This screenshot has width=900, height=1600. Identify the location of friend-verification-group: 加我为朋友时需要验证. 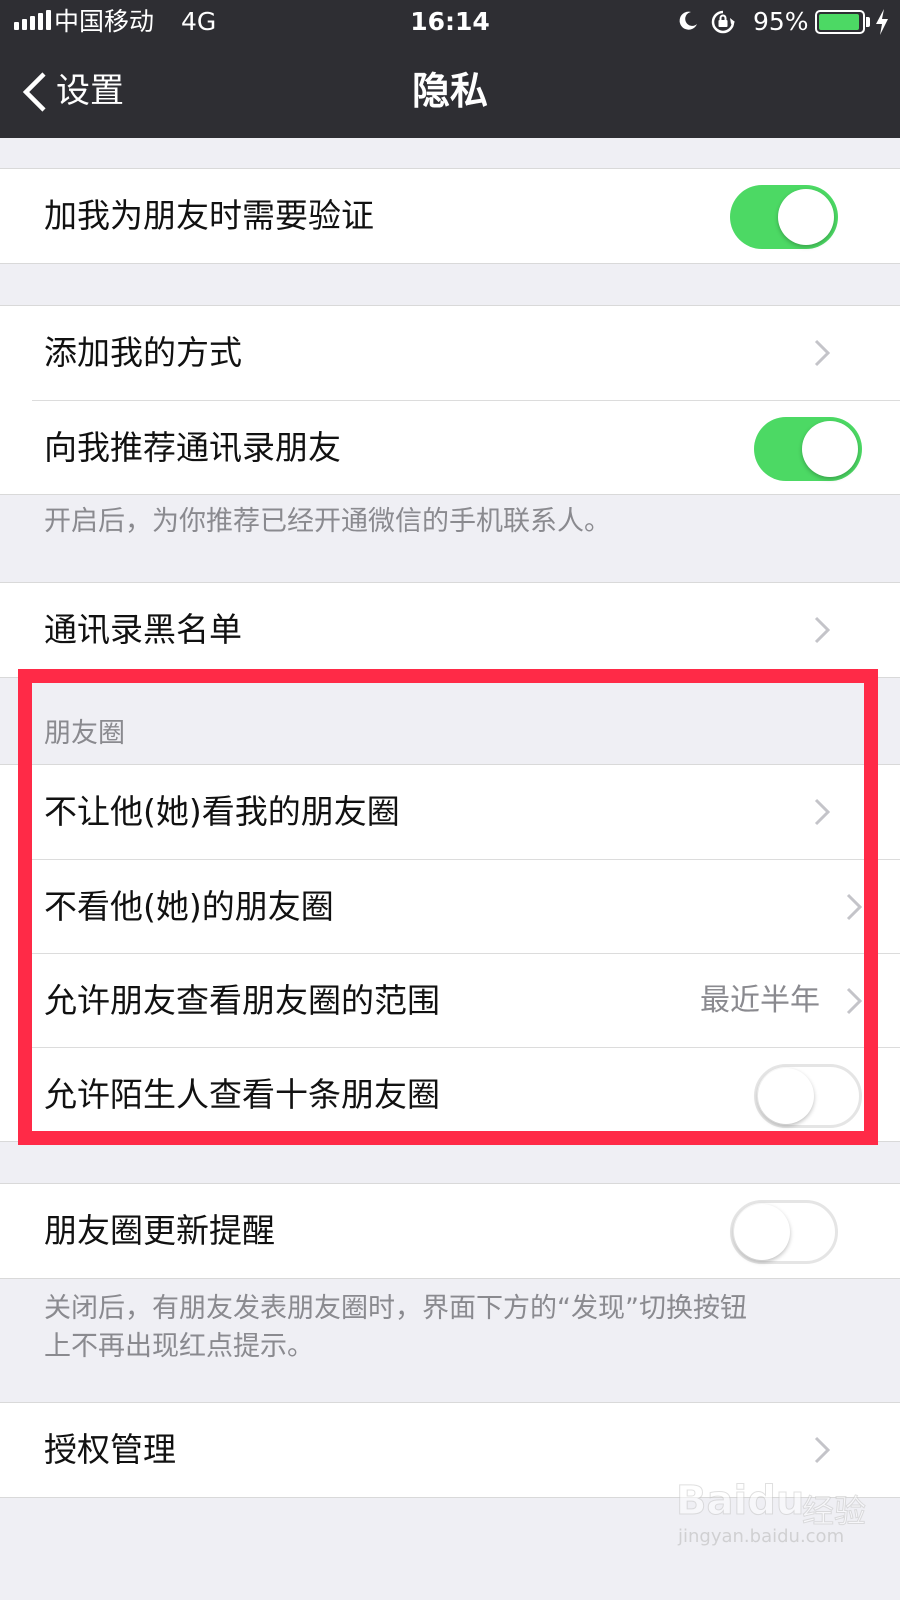
(450, 216).